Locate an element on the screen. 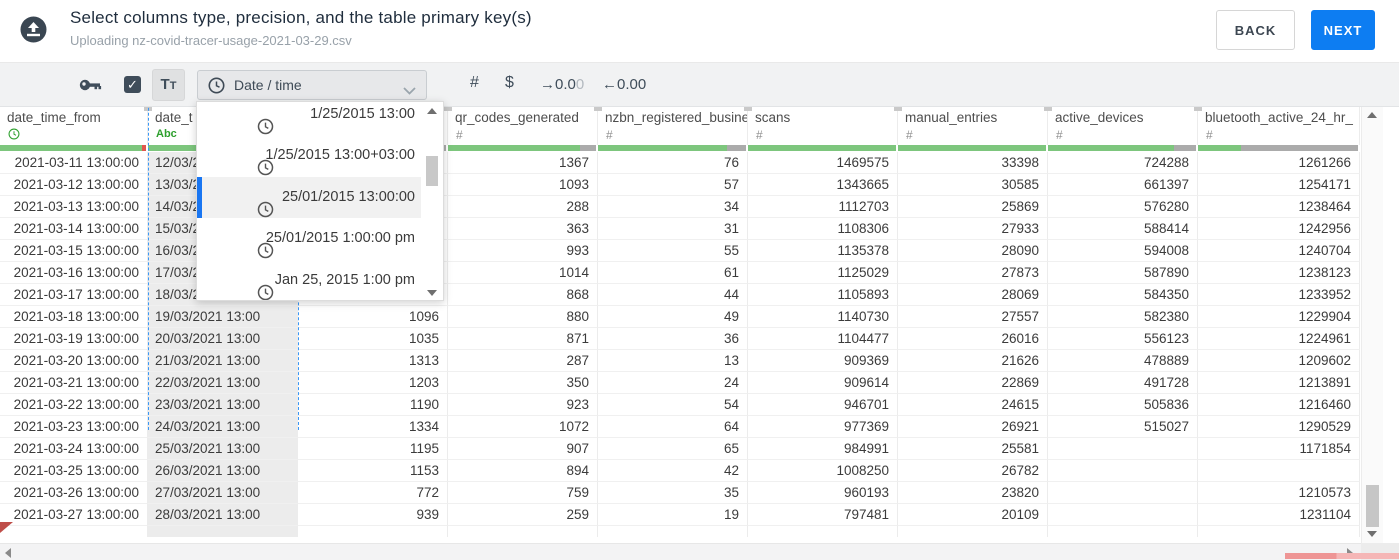 The image size is (1399, 560). table-cell: 909369 is located at coordinates (823, 361).